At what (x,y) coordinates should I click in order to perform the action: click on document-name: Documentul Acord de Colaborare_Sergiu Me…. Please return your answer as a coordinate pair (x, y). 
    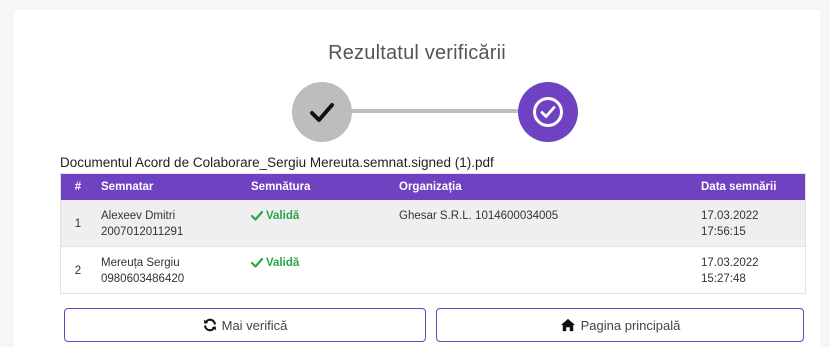
    Looking at the image, I should click on (277, 162).